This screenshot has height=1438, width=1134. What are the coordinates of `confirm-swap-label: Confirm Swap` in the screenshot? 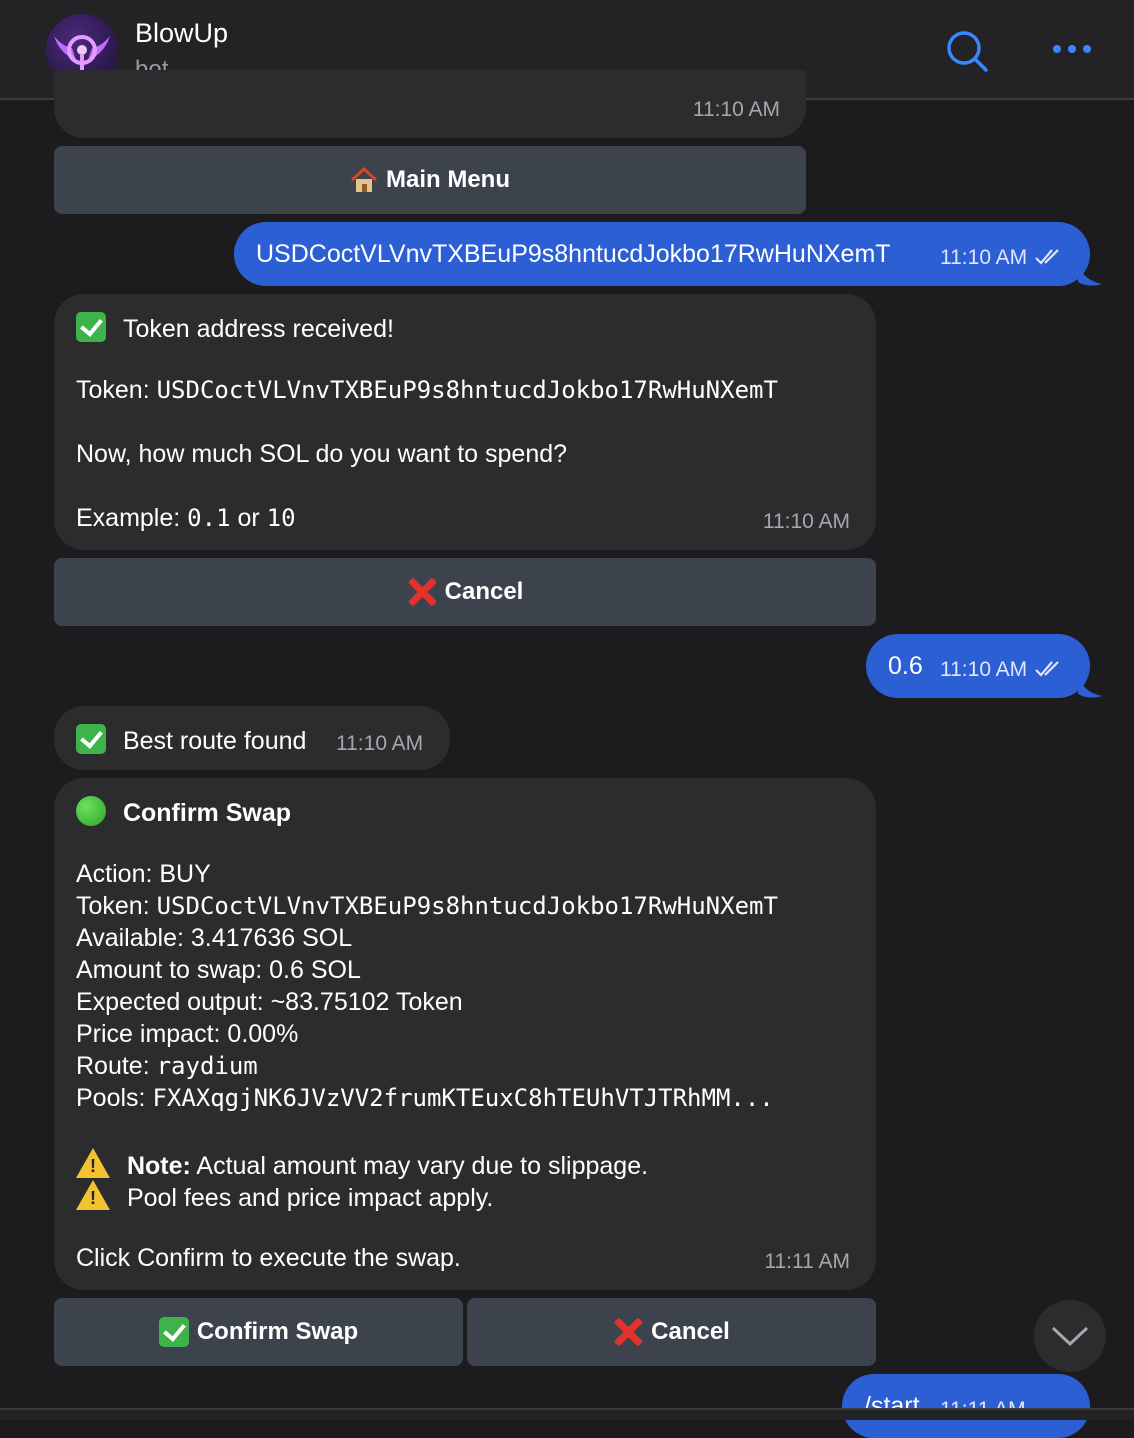 It's located at (277, 1331).